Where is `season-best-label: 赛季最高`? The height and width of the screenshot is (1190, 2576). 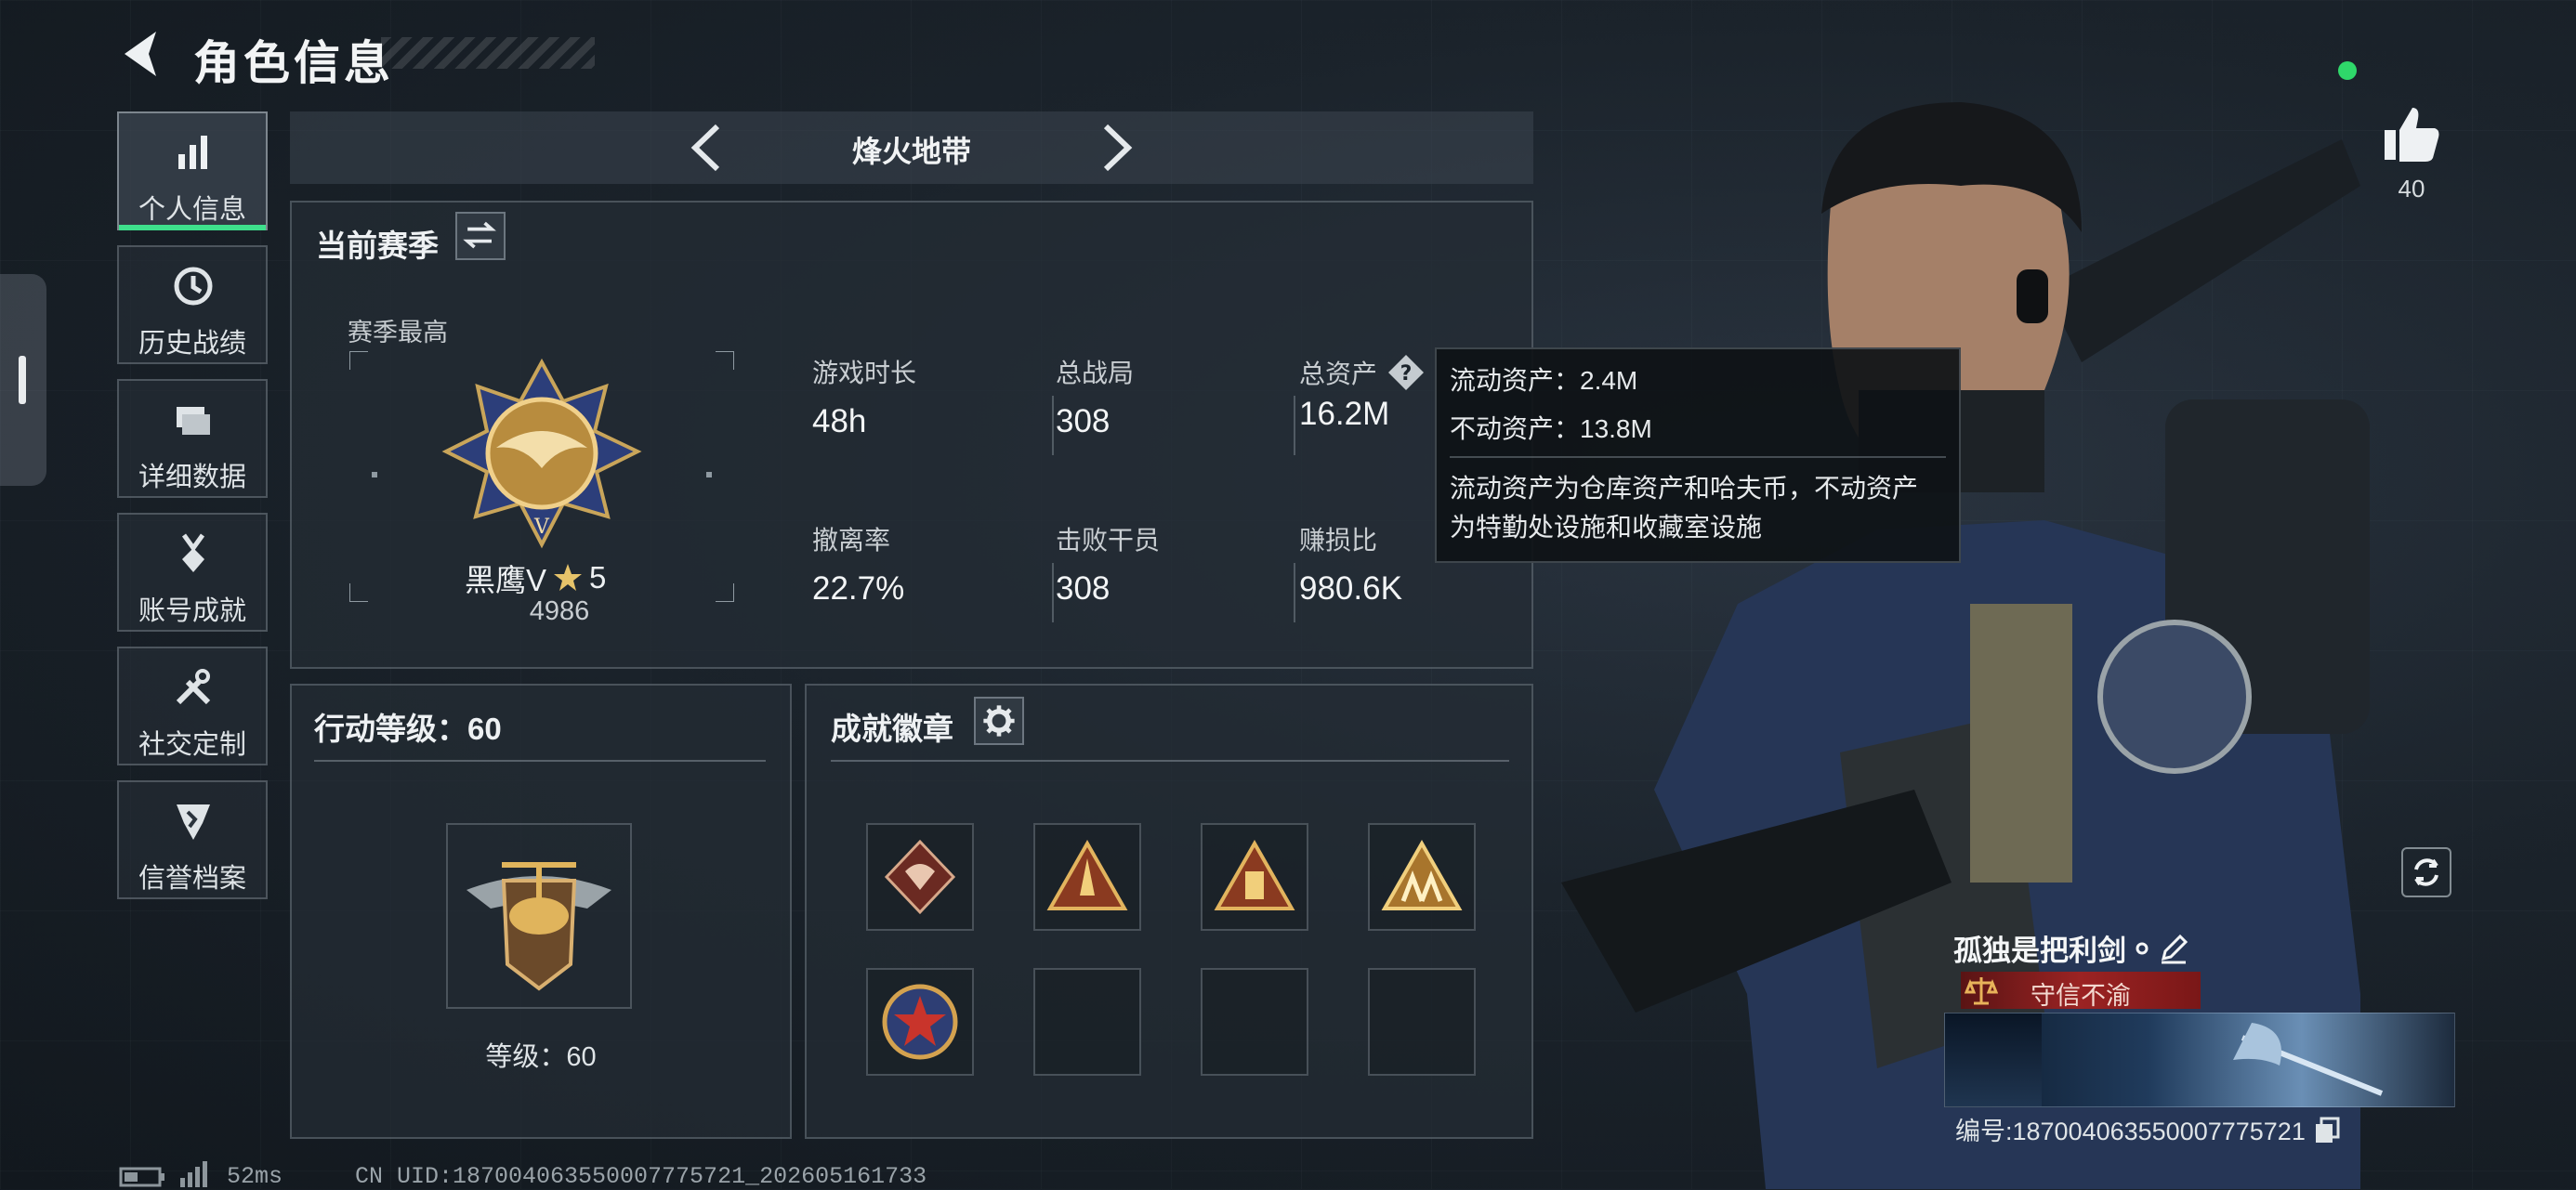
season-best-label: 赛季最高 is located at coordinates (398, 333).